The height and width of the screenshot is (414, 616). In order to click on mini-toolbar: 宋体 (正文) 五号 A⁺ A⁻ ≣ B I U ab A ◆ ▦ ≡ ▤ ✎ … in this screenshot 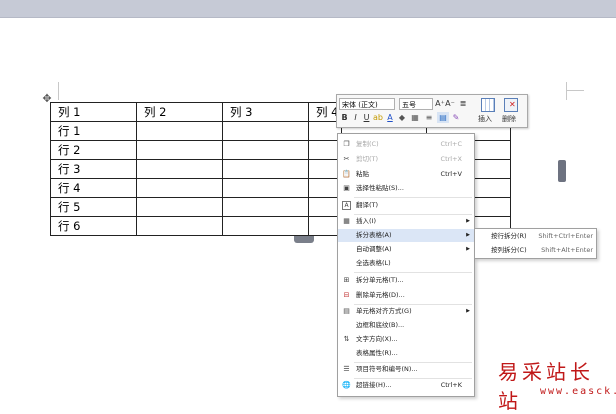, I will do `click(432, 111)`.